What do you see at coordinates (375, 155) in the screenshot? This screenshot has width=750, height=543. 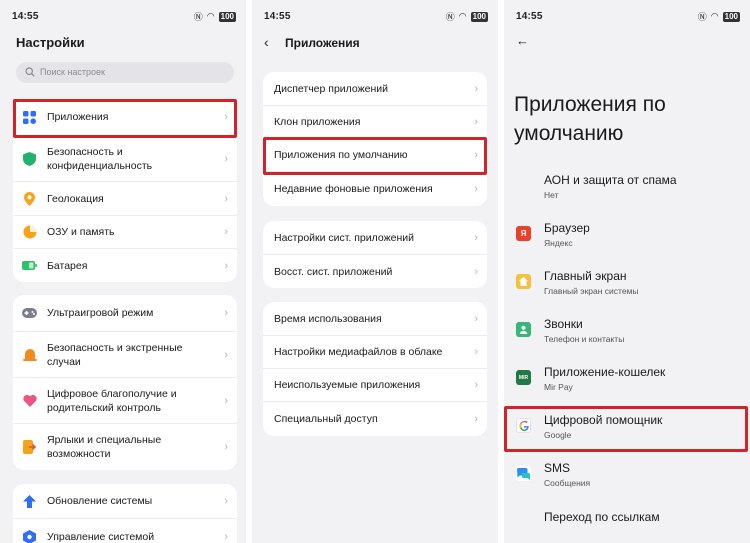 I see `apps-item-default-apps: Приложения по умолчанию ›` at bounding box center [375, 155].